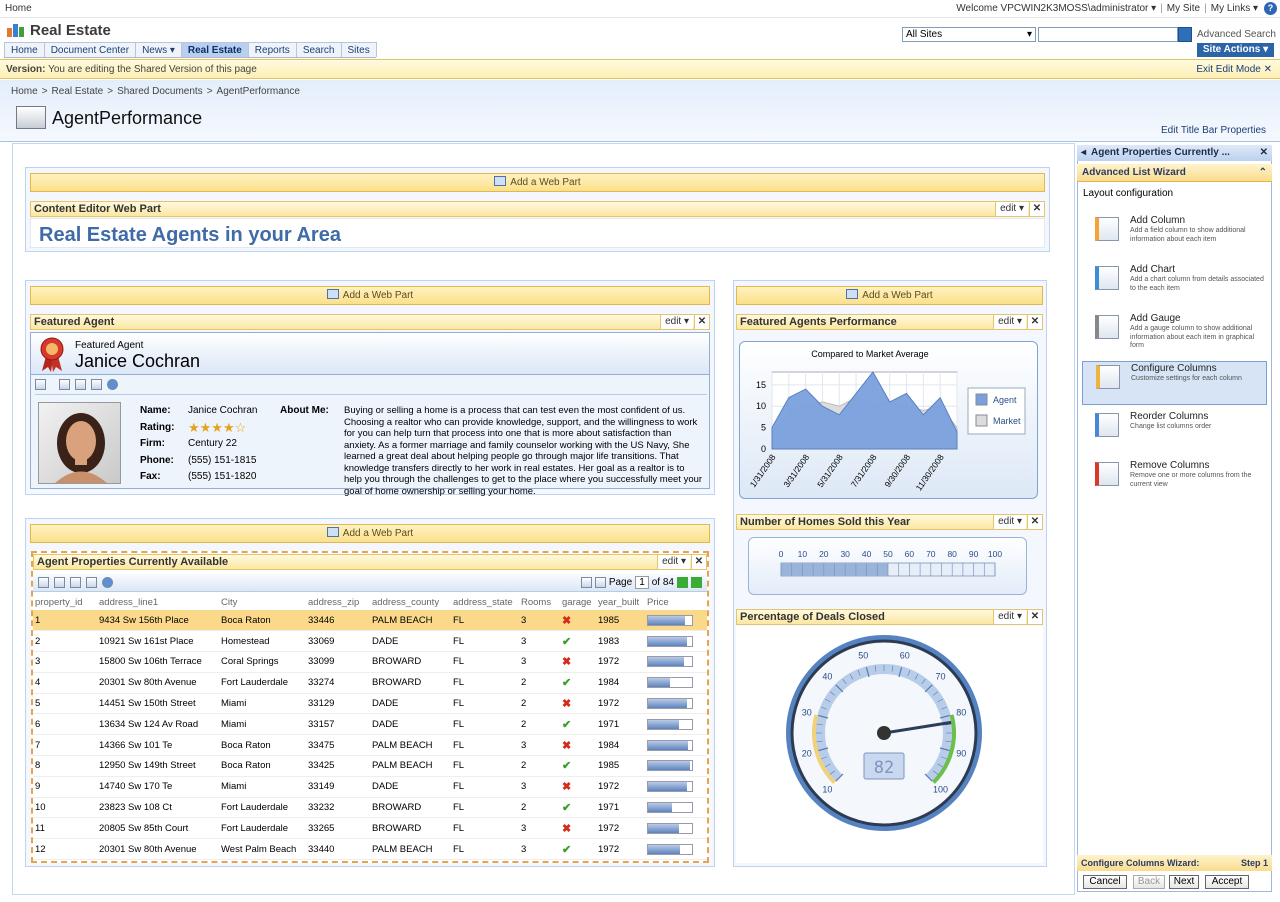 The width and height of the screenshot is (1280, 902). I want to click on nav-tab-reports: Reports, so click(272, 49).